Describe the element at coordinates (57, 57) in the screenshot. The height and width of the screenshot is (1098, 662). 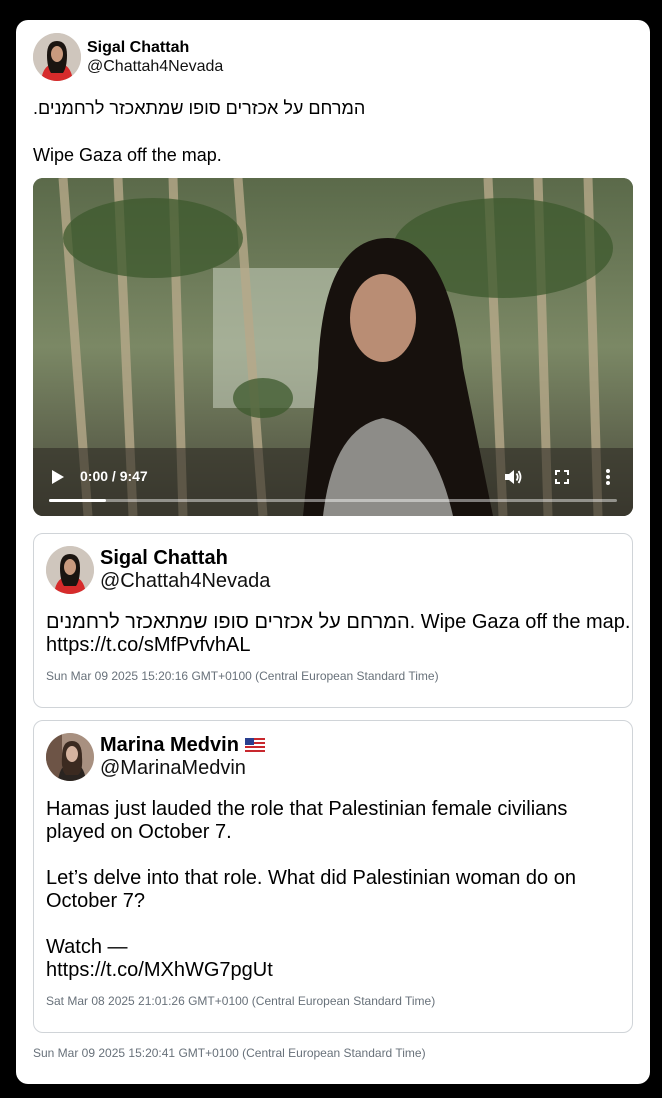
I see `author-avatar` at that location.